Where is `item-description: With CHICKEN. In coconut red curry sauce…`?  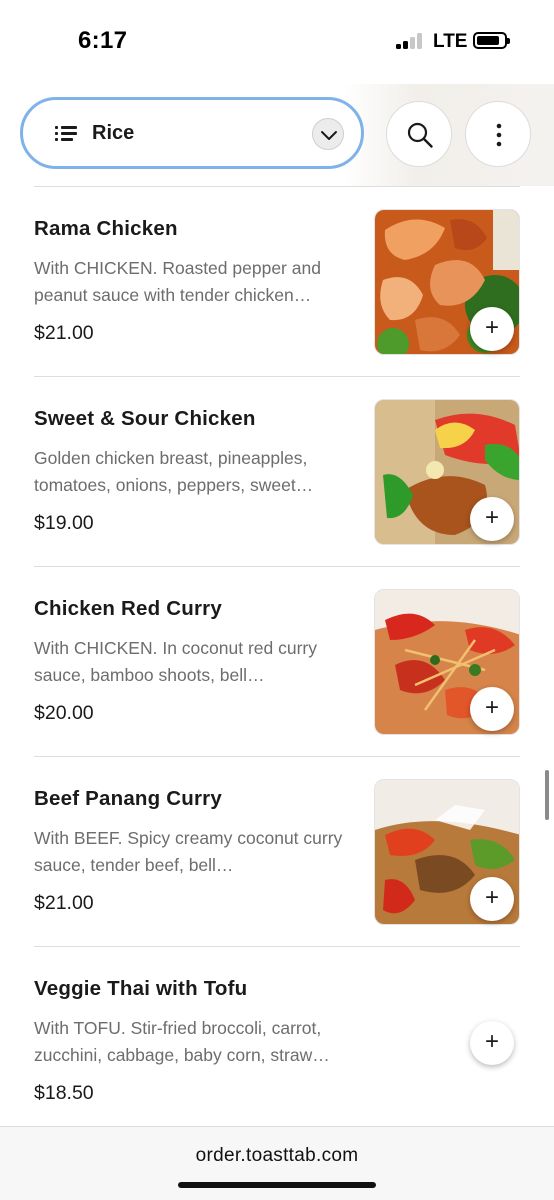 item-description: With CHICKEN. In coconut red curry sauce… is located at coordinates (175, 661).